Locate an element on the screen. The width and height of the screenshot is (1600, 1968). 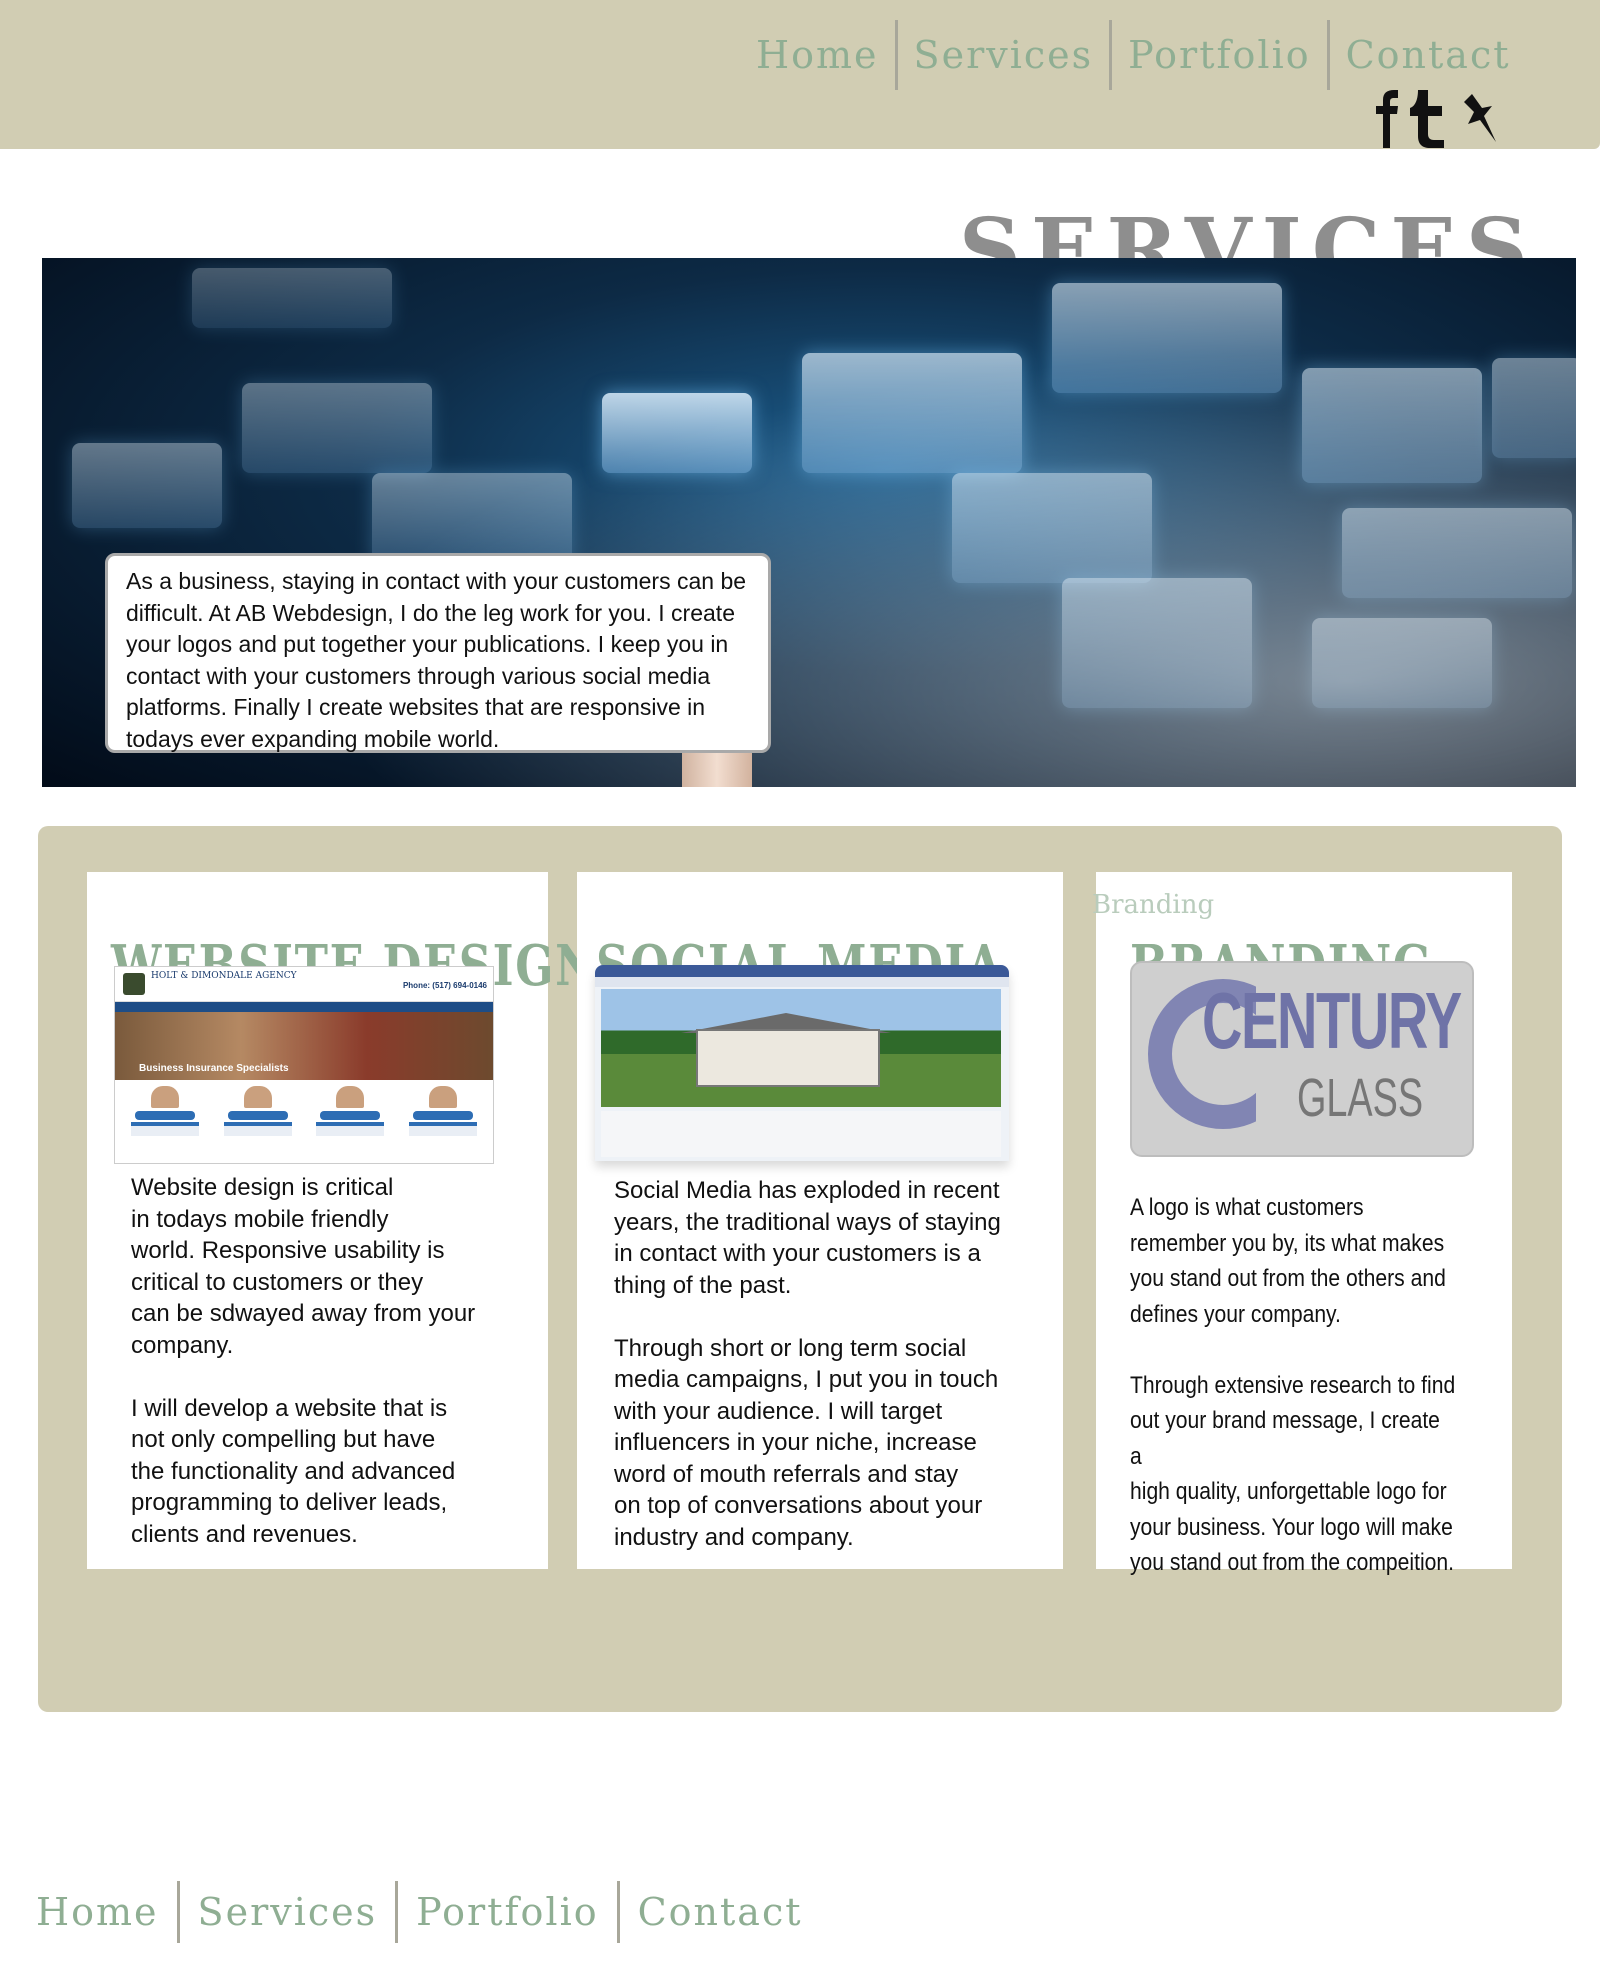
agency-phone: Phone: (517) 694-0146 is located at coordinates (444, 985).